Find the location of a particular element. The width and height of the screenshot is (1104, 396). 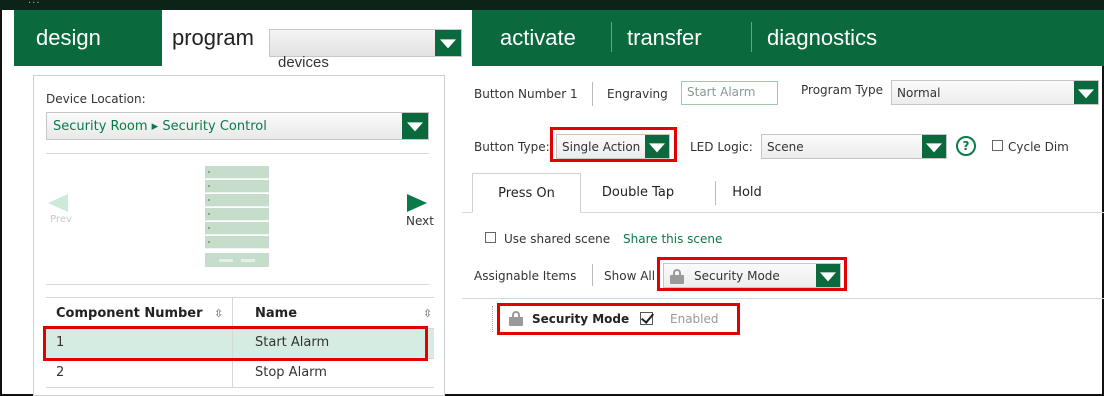

led-logic-label: LED Logic: is located at coordinates (721, 147).